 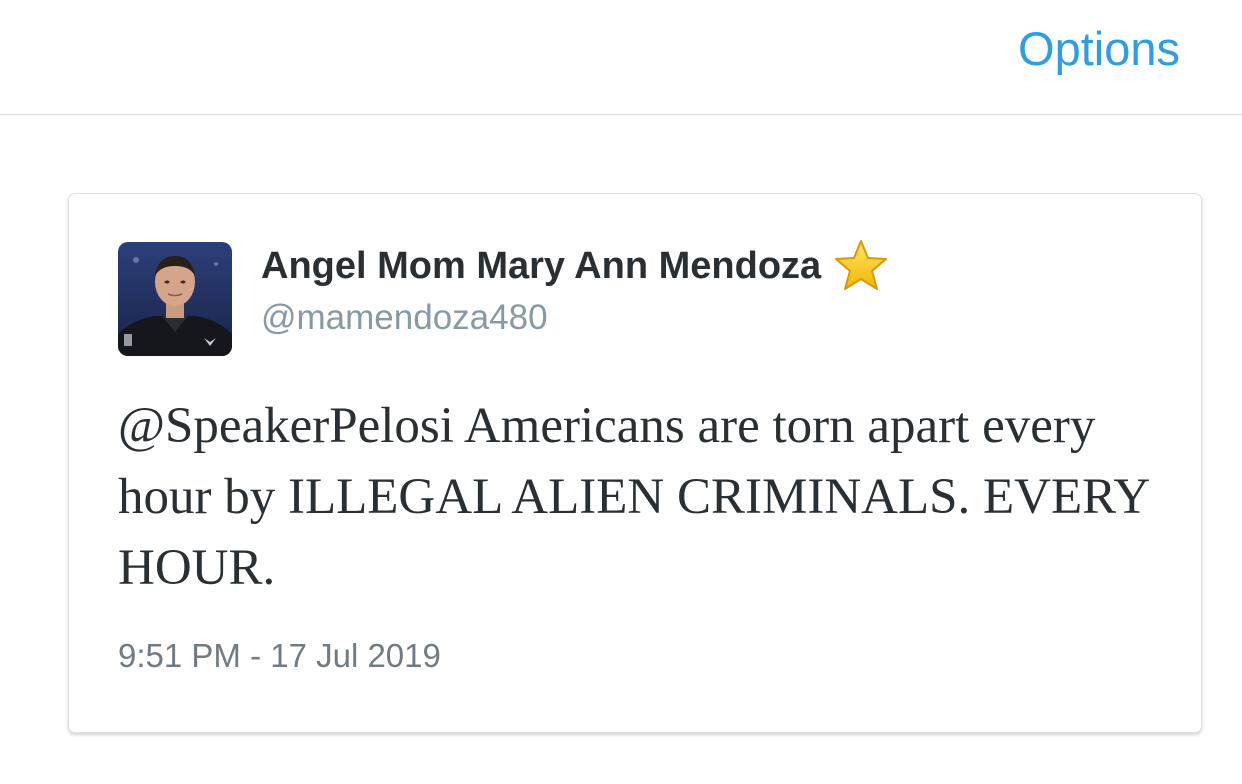 I want to click on options-button: Options, so click(x=1099, y=49).